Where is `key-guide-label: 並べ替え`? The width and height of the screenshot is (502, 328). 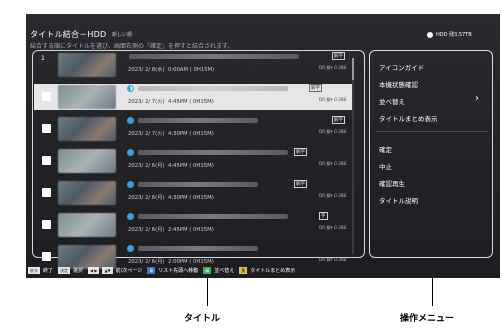
key-guide-label: 並べ替え is located at coordinates (224, 271).